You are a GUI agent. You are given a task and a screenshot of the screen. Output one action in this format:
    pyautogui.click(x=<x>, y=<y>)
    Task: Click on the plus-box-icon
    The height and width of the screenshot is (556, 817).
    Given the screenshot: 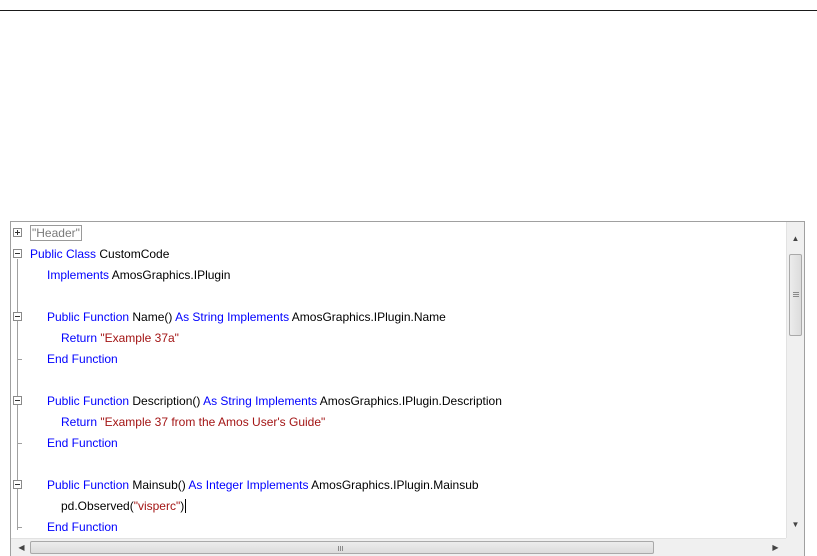 What is the action you would take?
    pyautogui.click(x=17, y=232)
    